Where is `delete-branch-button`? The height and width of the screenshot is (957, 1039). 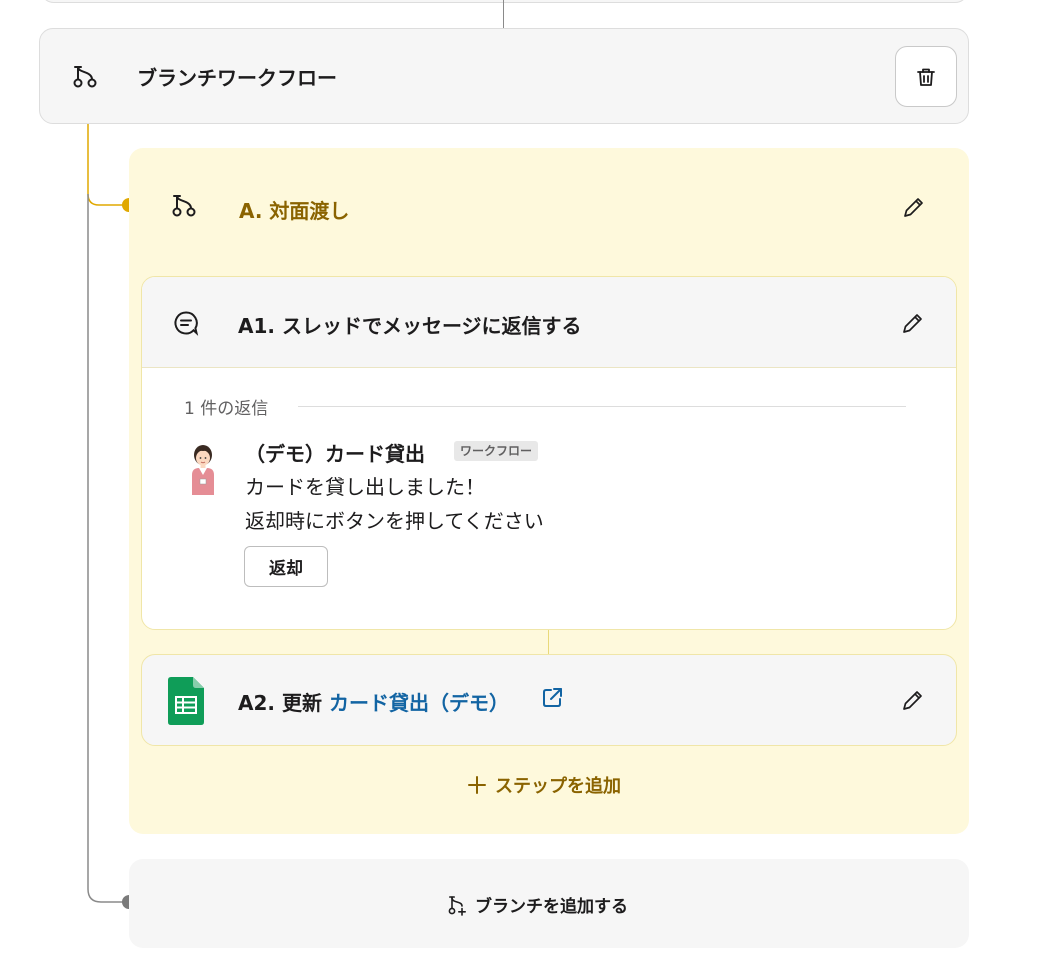 delete-branch-button is located at coordinates (926, 76).